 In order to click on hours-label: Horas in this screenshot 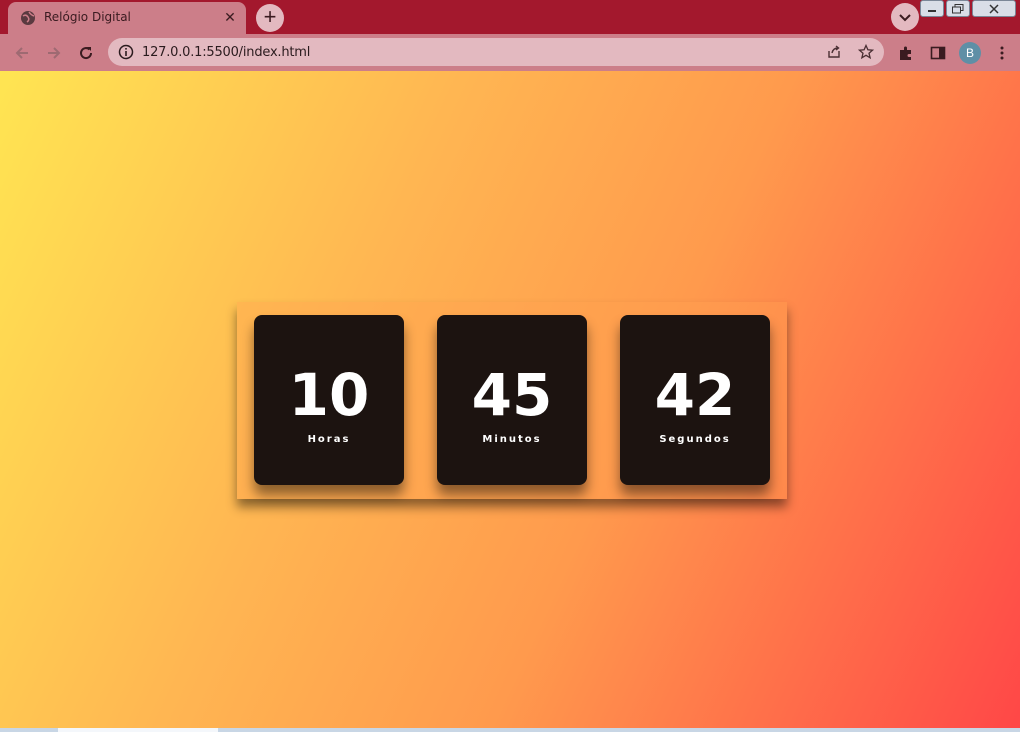, I will do `click(329, 439)`.